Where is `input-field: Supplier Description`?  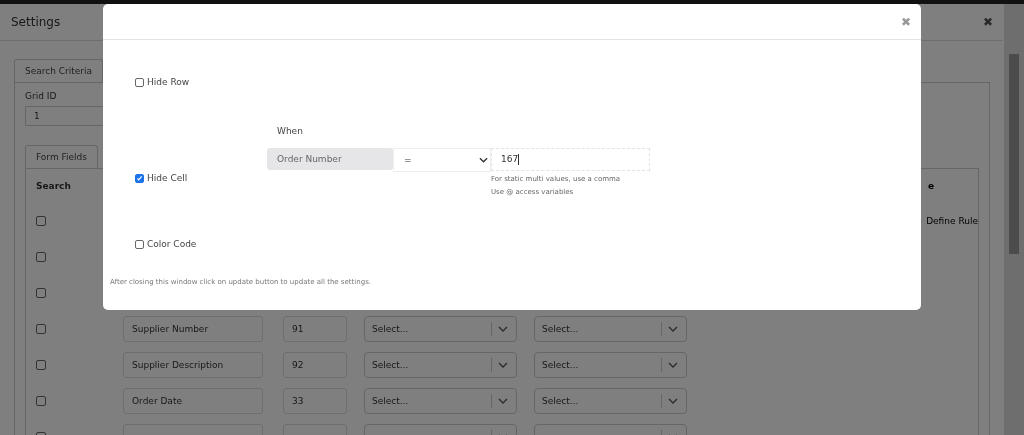
input-field: Supplier Description is located at coordinates (193, 365).